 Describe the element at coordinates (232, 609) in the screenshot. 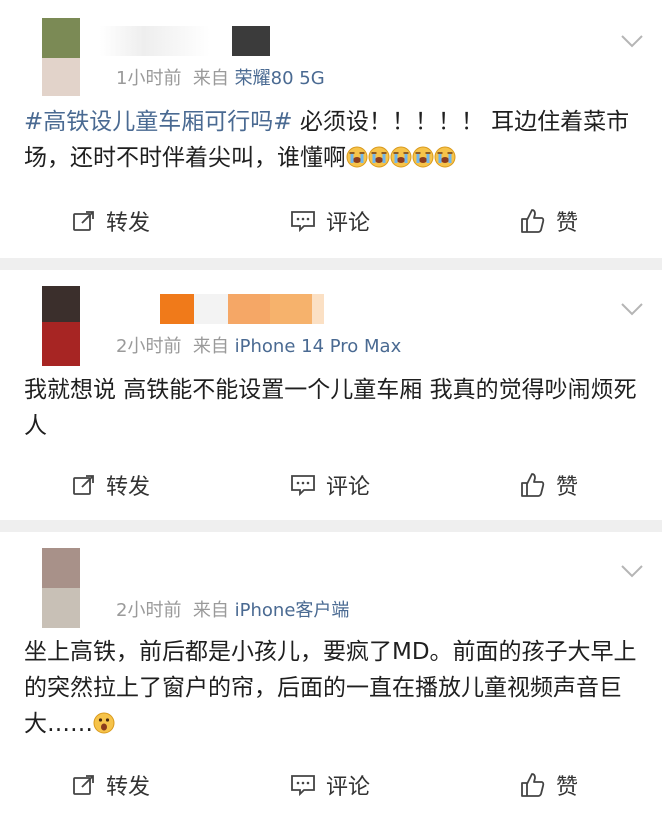

I see `post-meta: 2小时前 来自 iPhone客户端` at that location.